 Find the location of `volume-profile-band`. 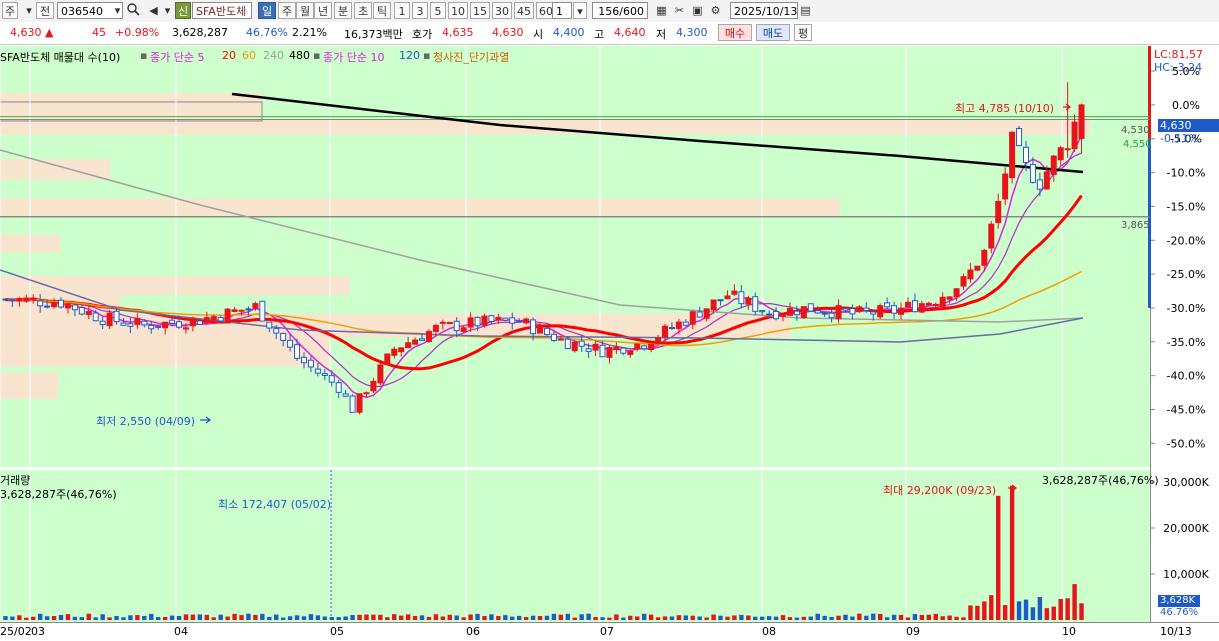

volume-profile-band is located at coordinates (175, 285).